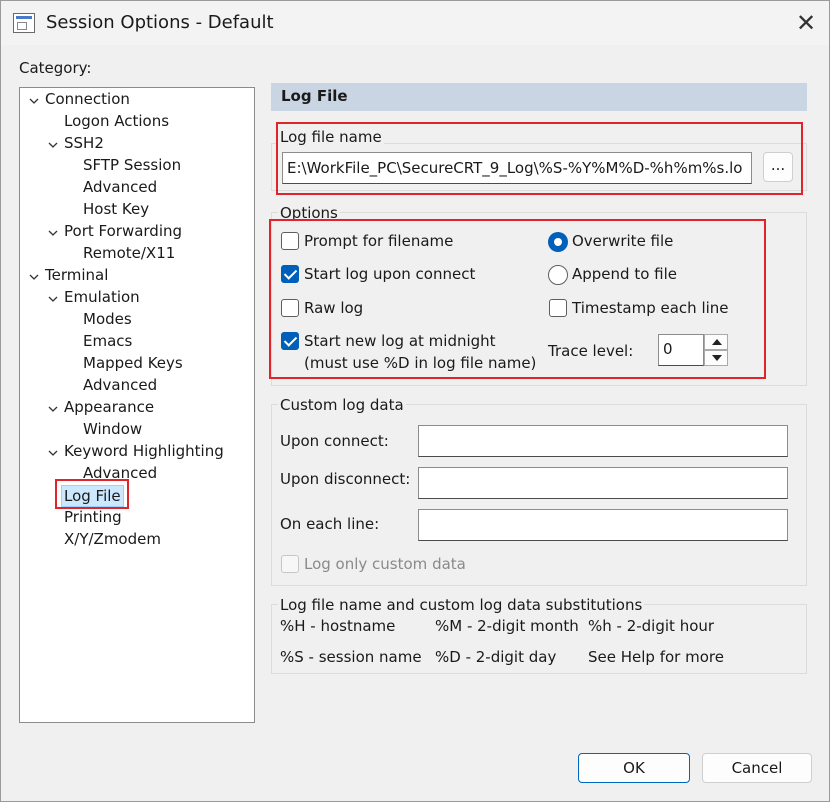 This screenshot has width=830, height=802. I want to click on subst-session-name: %S - session name, so click(351, 657).